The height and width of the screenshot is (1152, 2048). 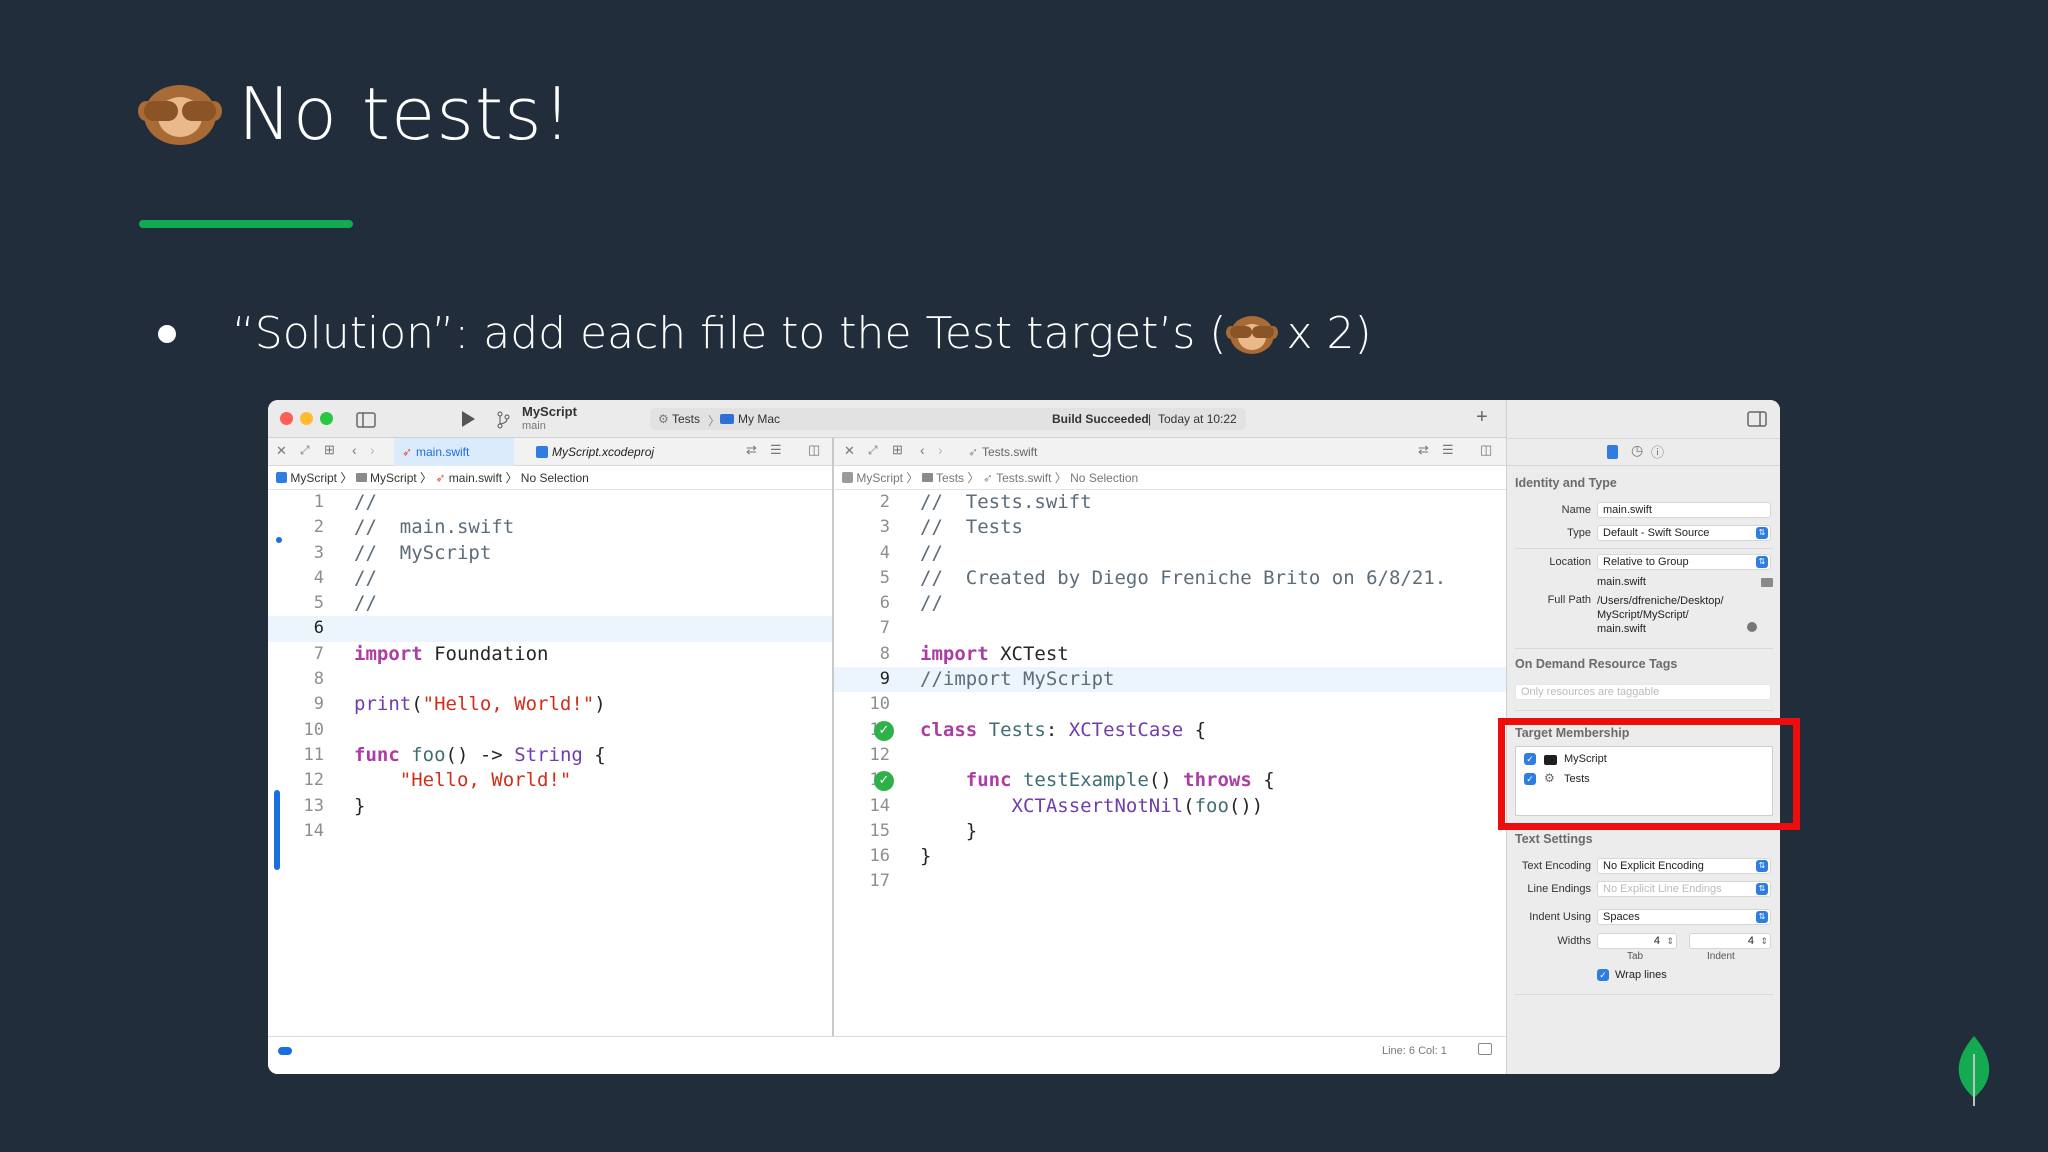 What do you see at coordinates (1170, 603) in the screenshot?
I see `code-line: 6 //` at bounding box center [1170, 603].